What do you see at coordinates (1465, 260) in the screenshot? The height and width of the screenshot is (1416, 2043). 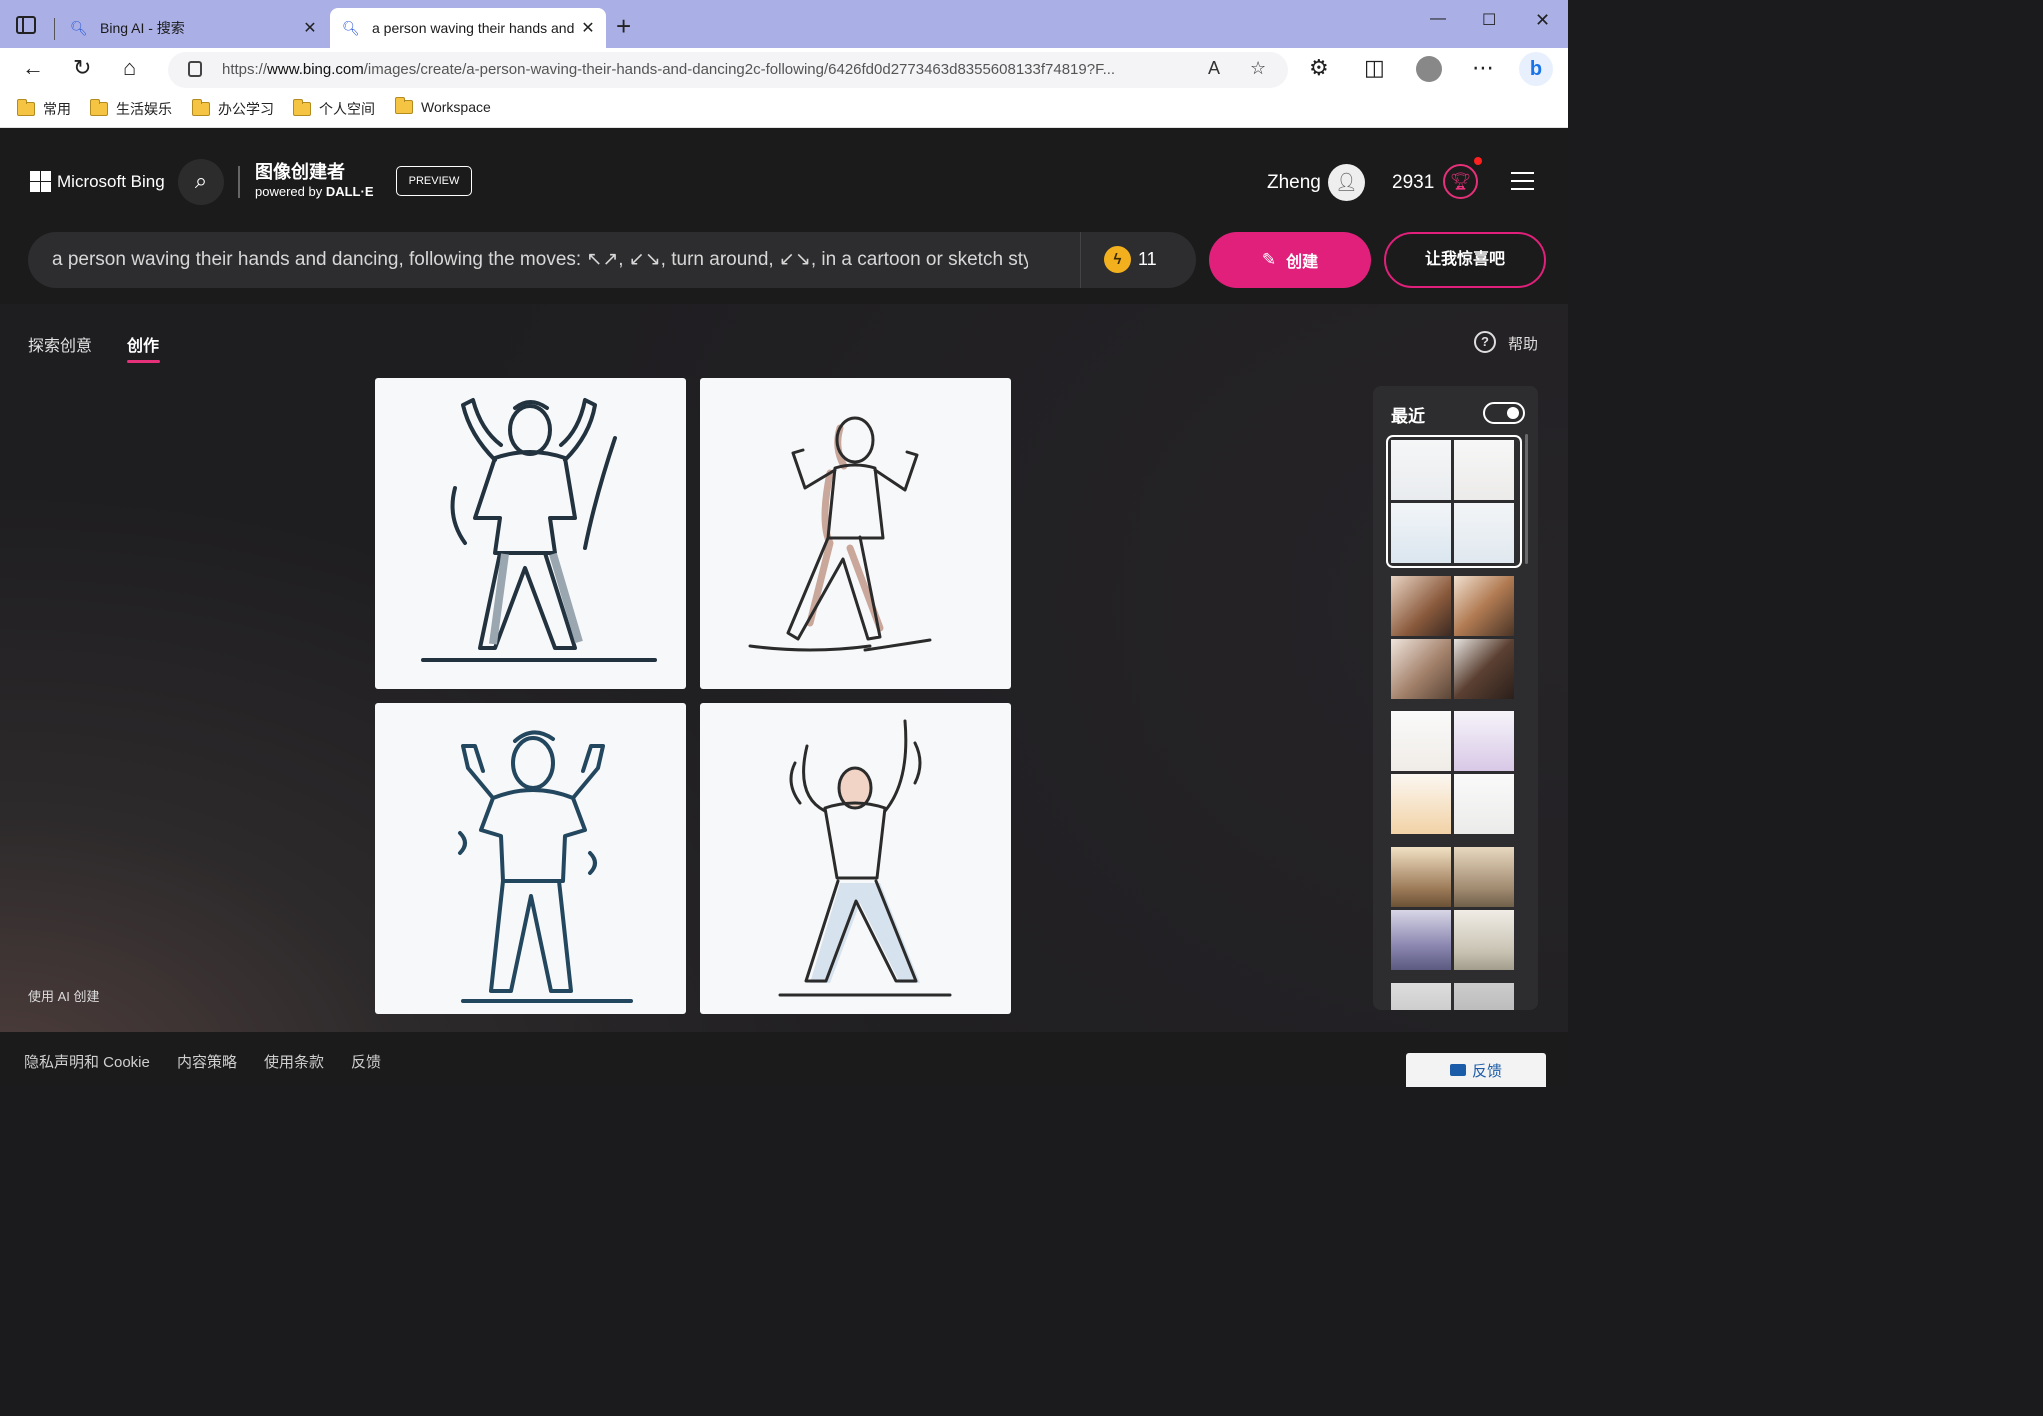 I see `surprise-me-button: 让我惊喜吧` at bounding box center [1465, 260].